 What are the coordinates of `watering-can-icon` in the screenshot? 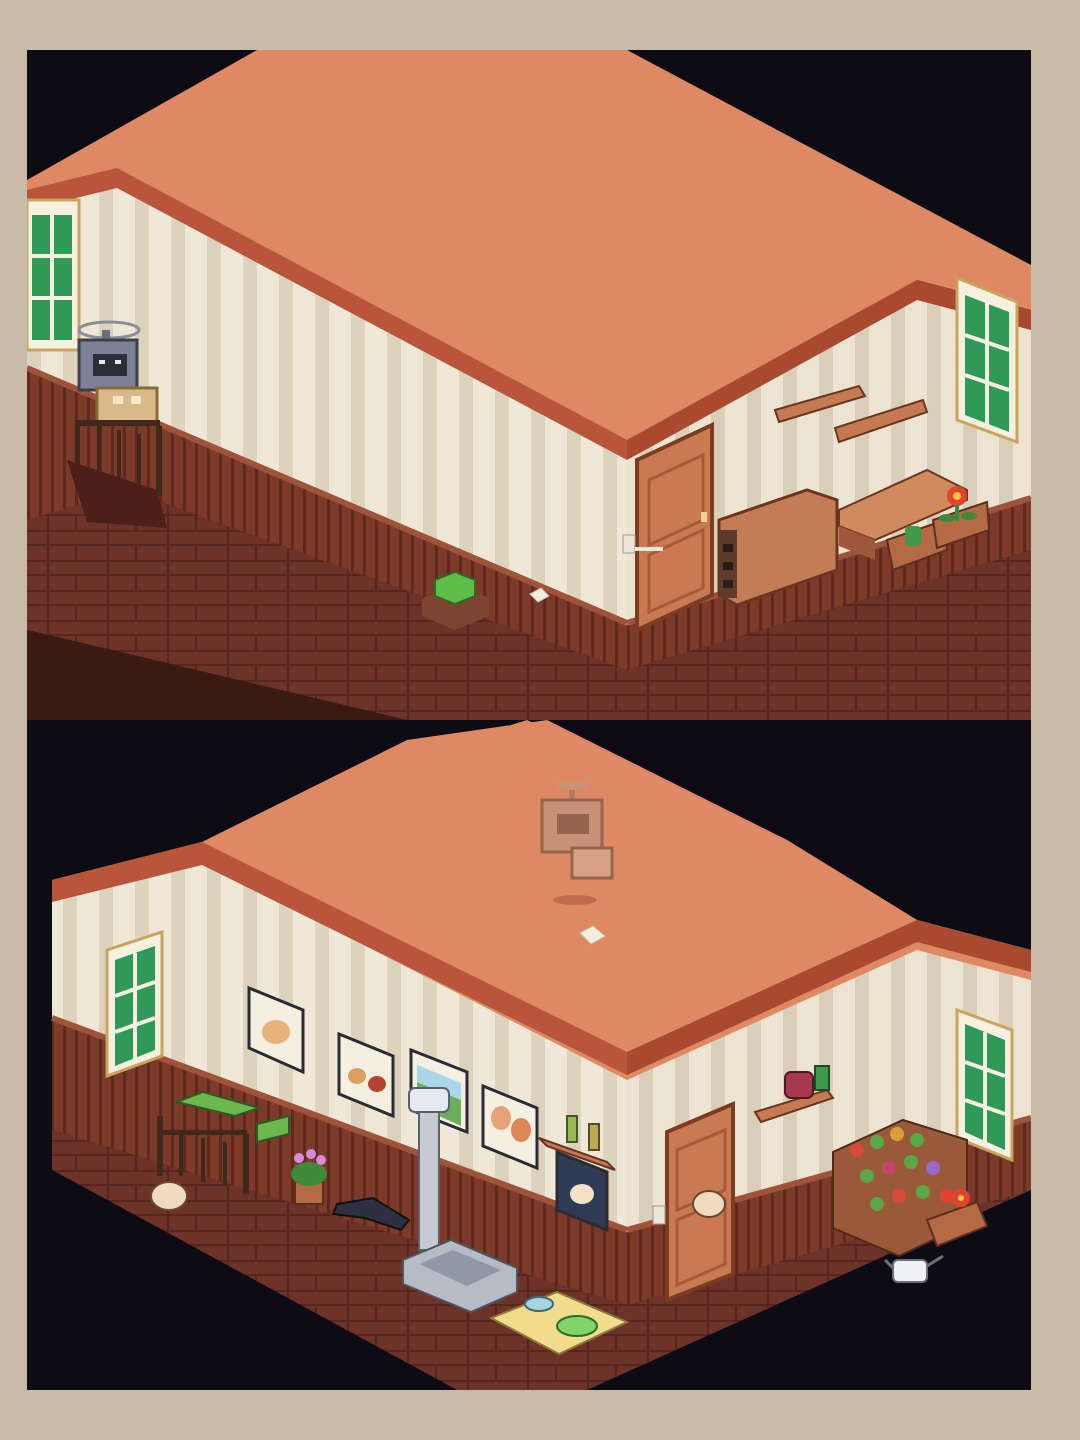 It's located at (913, 1268).